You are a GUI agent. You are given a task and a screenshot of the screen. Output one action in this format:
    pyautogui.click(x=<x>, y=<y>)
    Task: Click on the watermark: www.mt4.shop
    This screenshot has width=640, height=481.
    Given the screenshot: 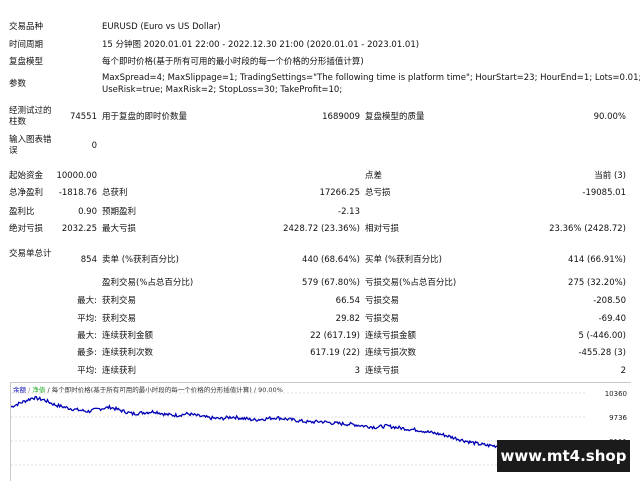 What is the action you would take?
    pyautogui.click(x=563, y=456)
    